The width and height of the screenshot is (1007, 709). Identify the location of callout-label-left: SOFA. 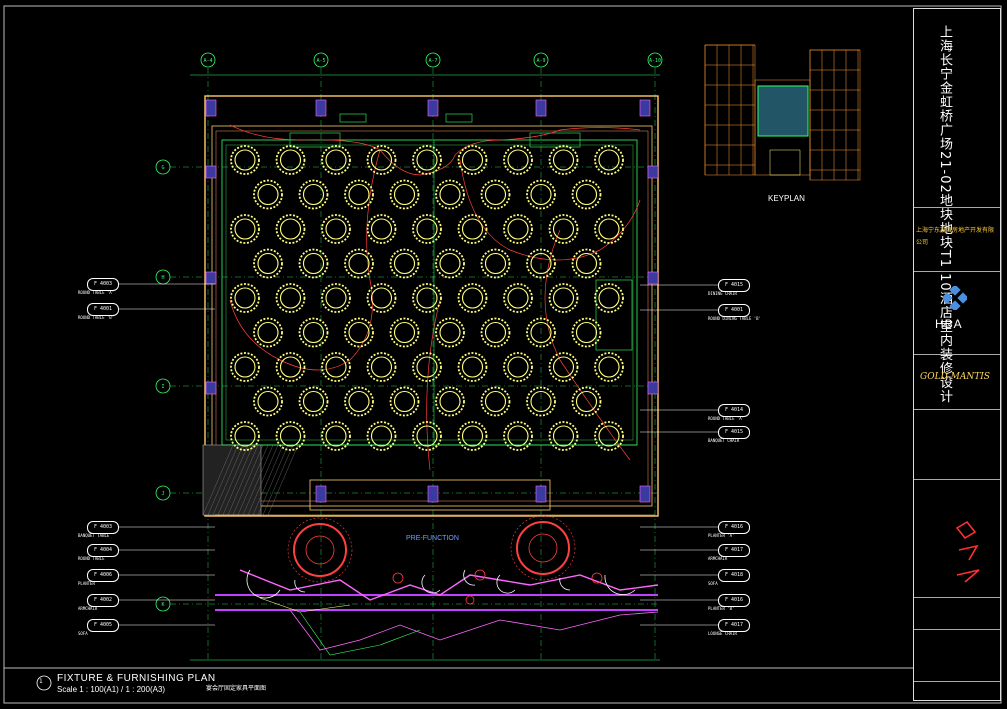
(83, 633).